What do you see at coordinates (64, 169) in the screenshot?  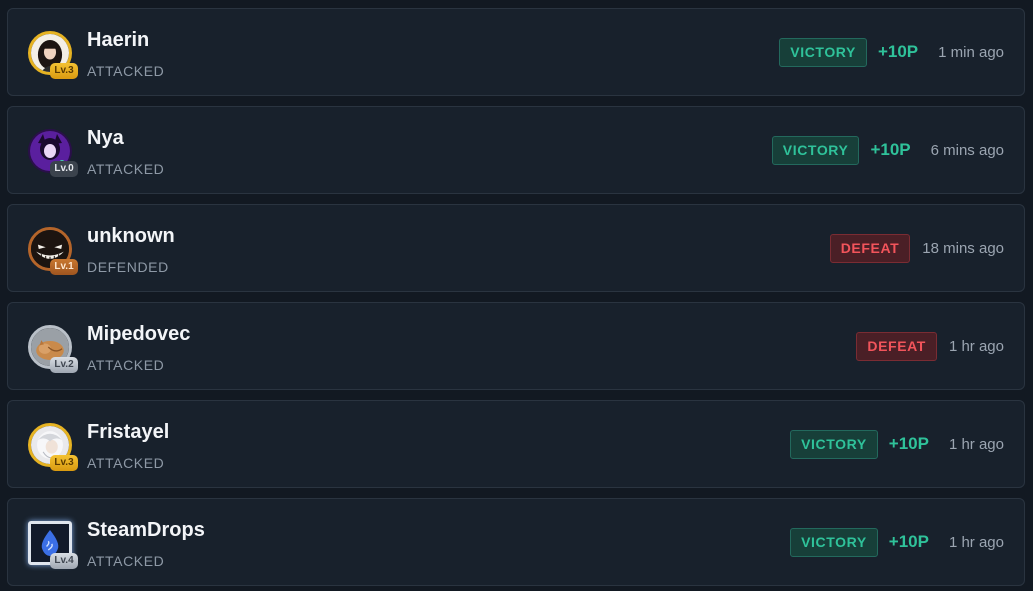 I see `level-badge: Lv.0` at bounding box center [64, 169].